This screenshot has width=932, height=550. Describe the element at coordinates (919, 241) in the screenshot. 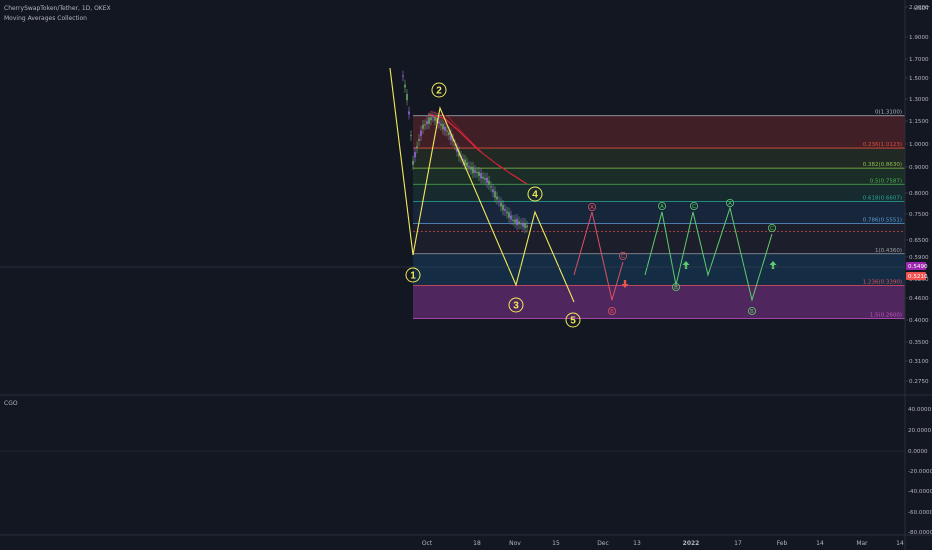

I see `price-tick-label: 0.6500` at that location.